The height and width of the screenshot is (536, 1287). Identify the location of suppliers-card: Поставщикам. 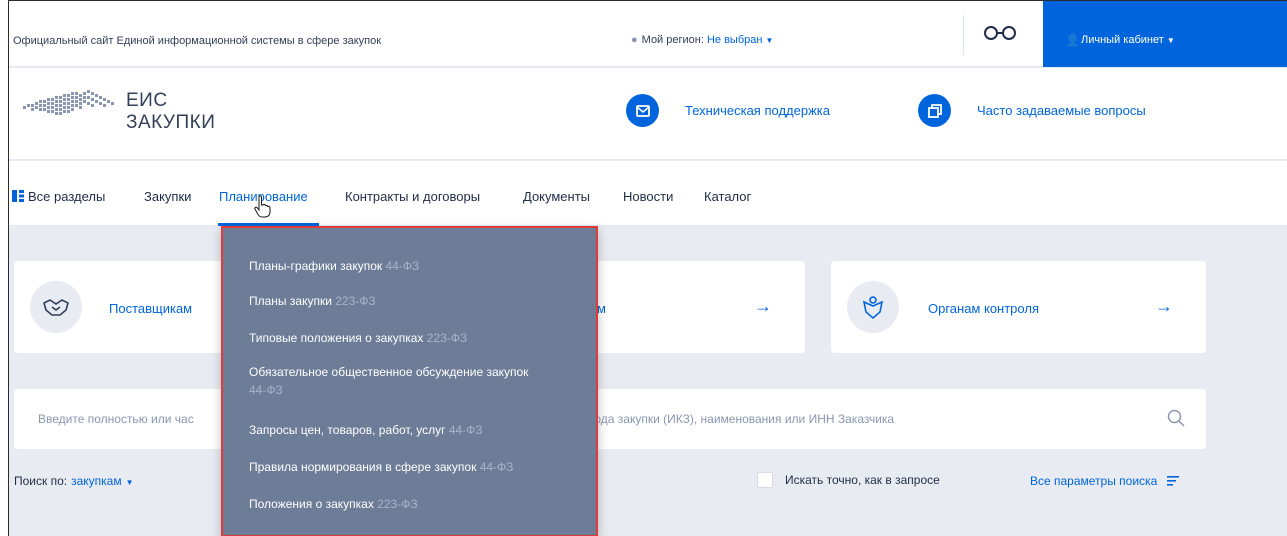
(124, 307).